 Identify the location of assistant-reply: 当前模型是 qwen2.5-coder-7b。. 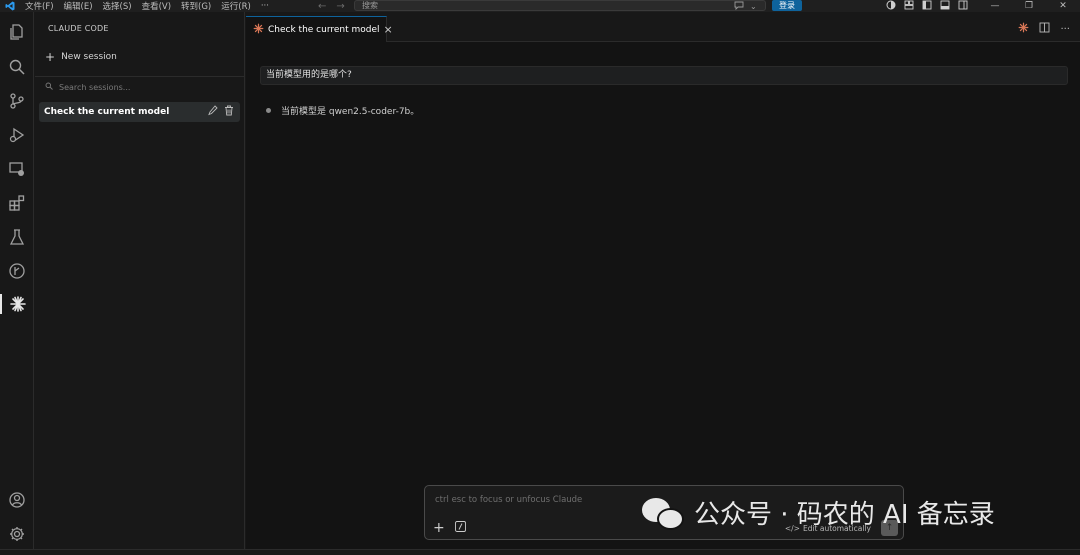
(342, 110).